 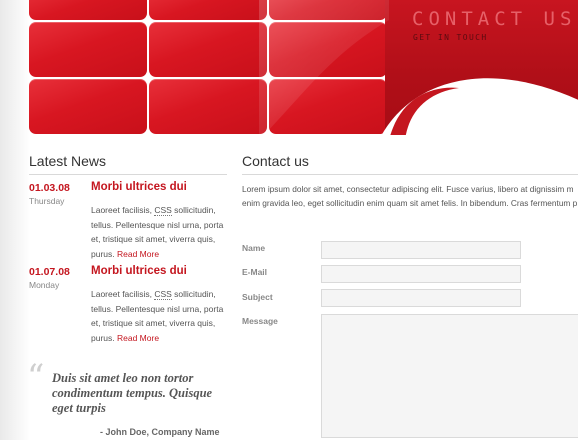 I want to click on name-label: Name, so click(x=254, y=248).